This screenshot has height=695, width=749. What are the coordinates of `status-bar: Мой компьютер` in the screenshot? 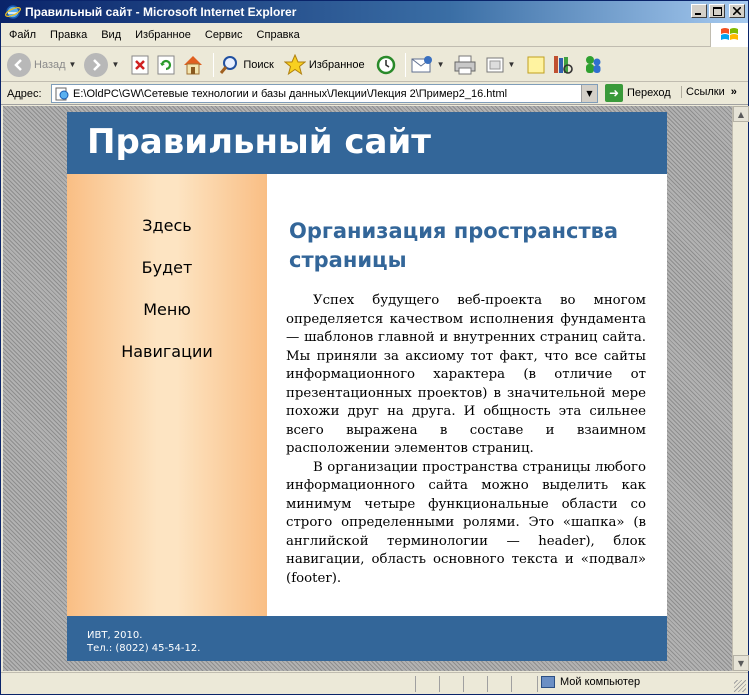 It's located at (374, 683).